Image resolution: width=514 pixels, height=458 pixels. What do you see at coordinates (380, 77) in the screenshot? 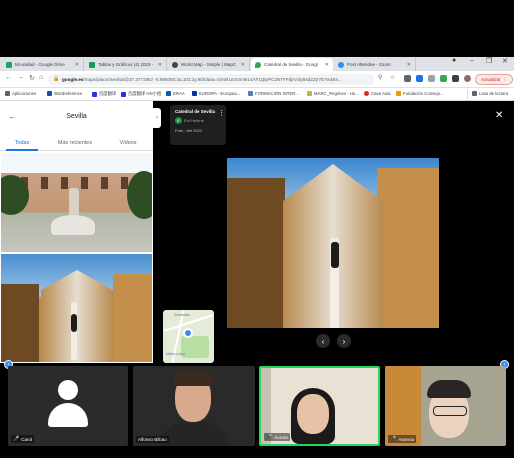
I see `key-icon: ⚲` at bounding box center [380, 77].